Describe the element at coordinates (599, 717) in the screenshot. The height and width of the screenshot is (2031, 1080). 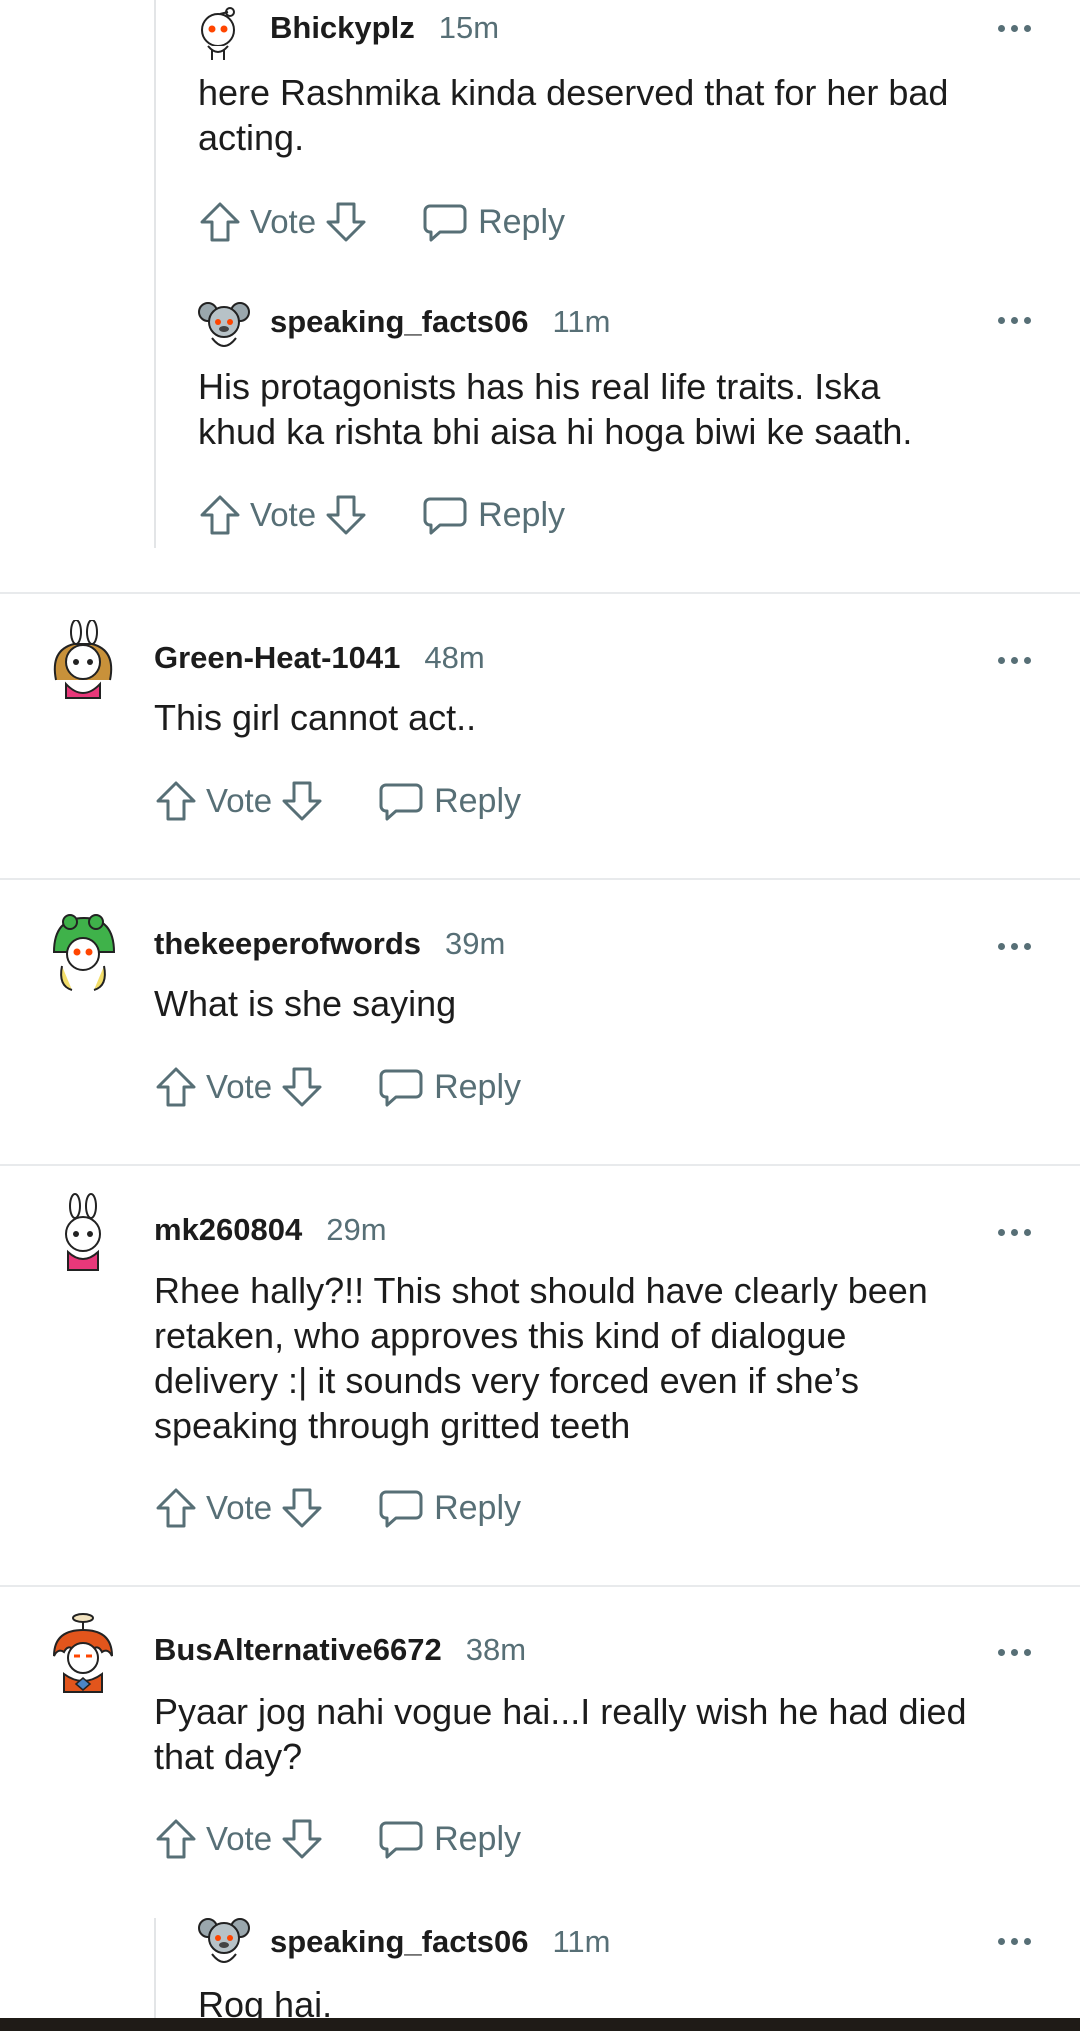
I see `comment-body: This girl cannot act..` at that location.